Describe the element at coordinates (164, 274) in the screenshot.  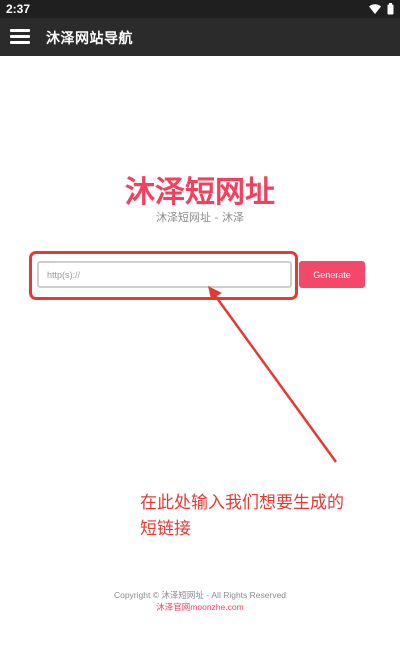
I see `url-input` at that location.